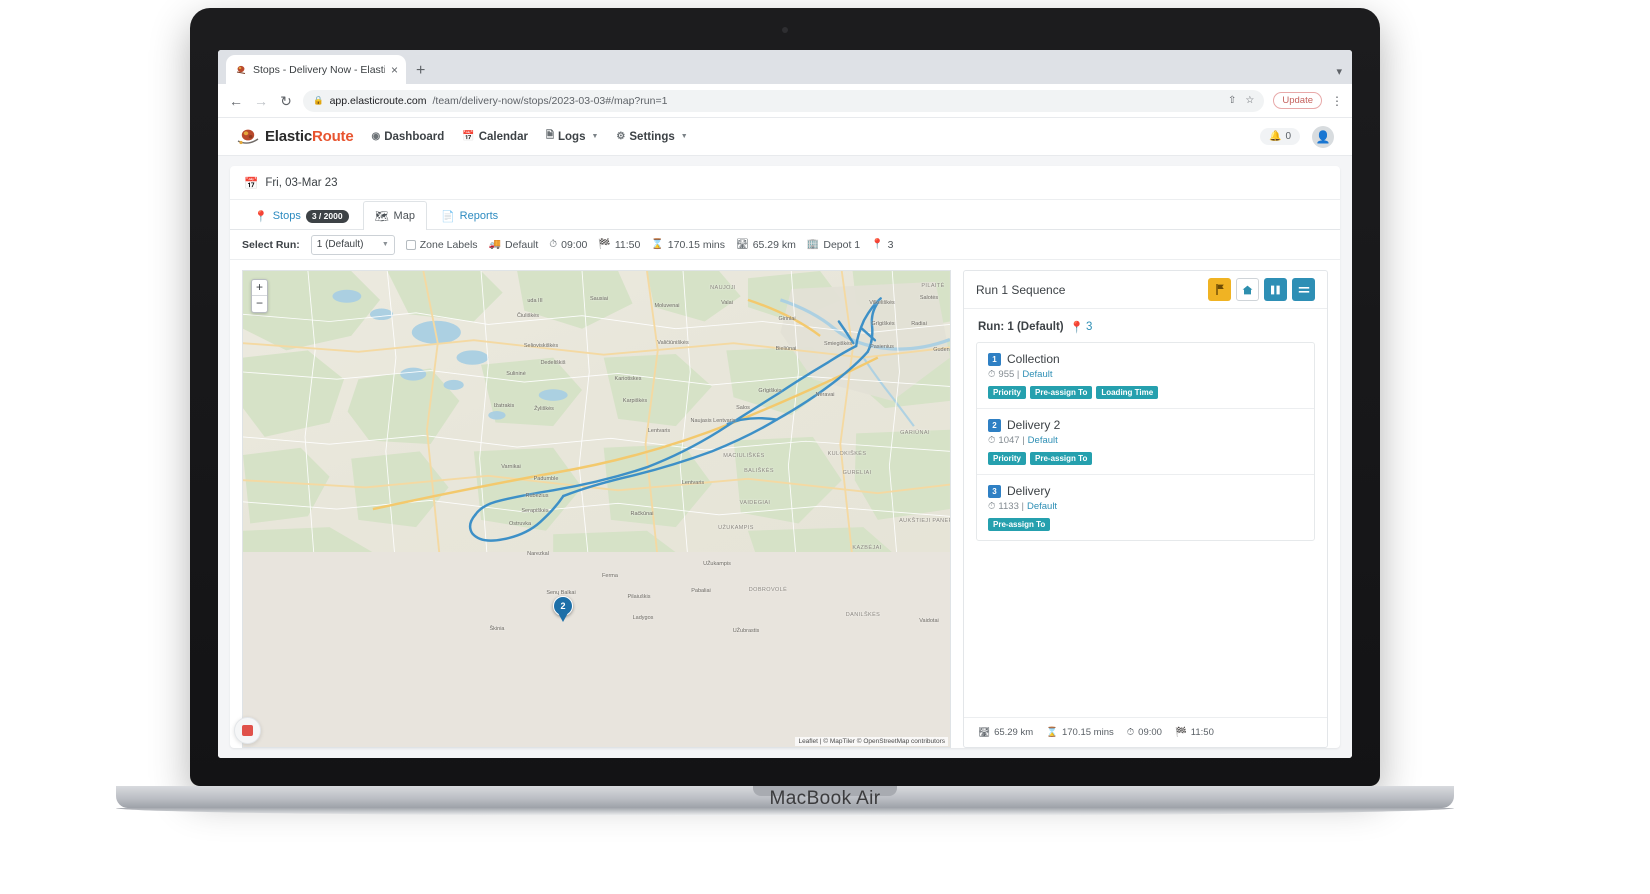  I want to click on browser-tab: Stops - Delivery Now - Elastic ×, so click(316, 69).